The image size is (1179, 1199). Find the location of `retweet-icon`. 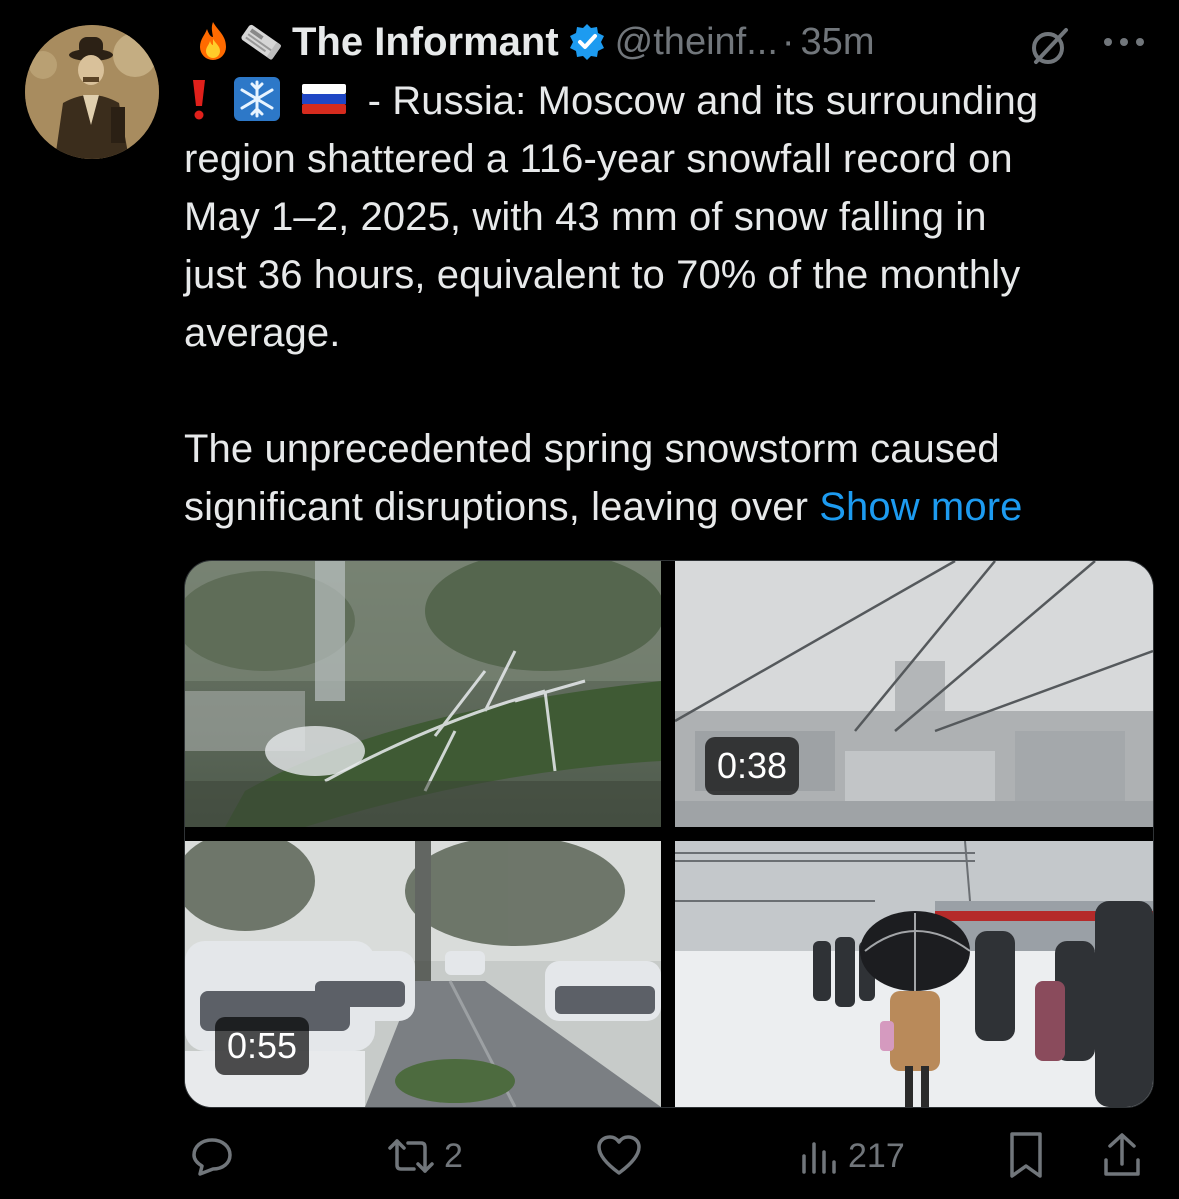

retweet-icon is located at coordinates (411, 1156).